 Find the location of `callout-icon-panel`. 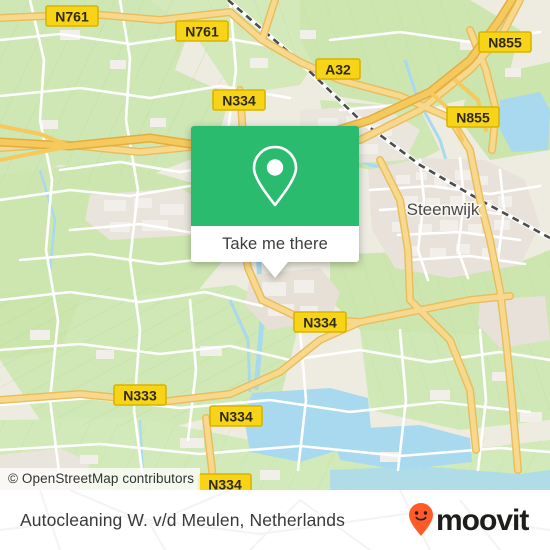

callout-icon-panel is located at coordinates (275, 176).